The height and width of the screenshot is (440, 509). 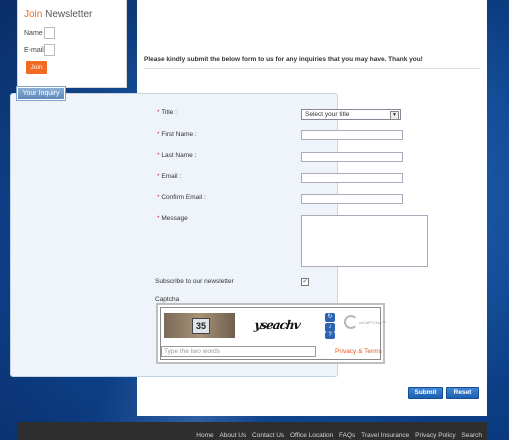 I want to click on newsletter-title: Join Newsletter, so click(x=58, y=14).